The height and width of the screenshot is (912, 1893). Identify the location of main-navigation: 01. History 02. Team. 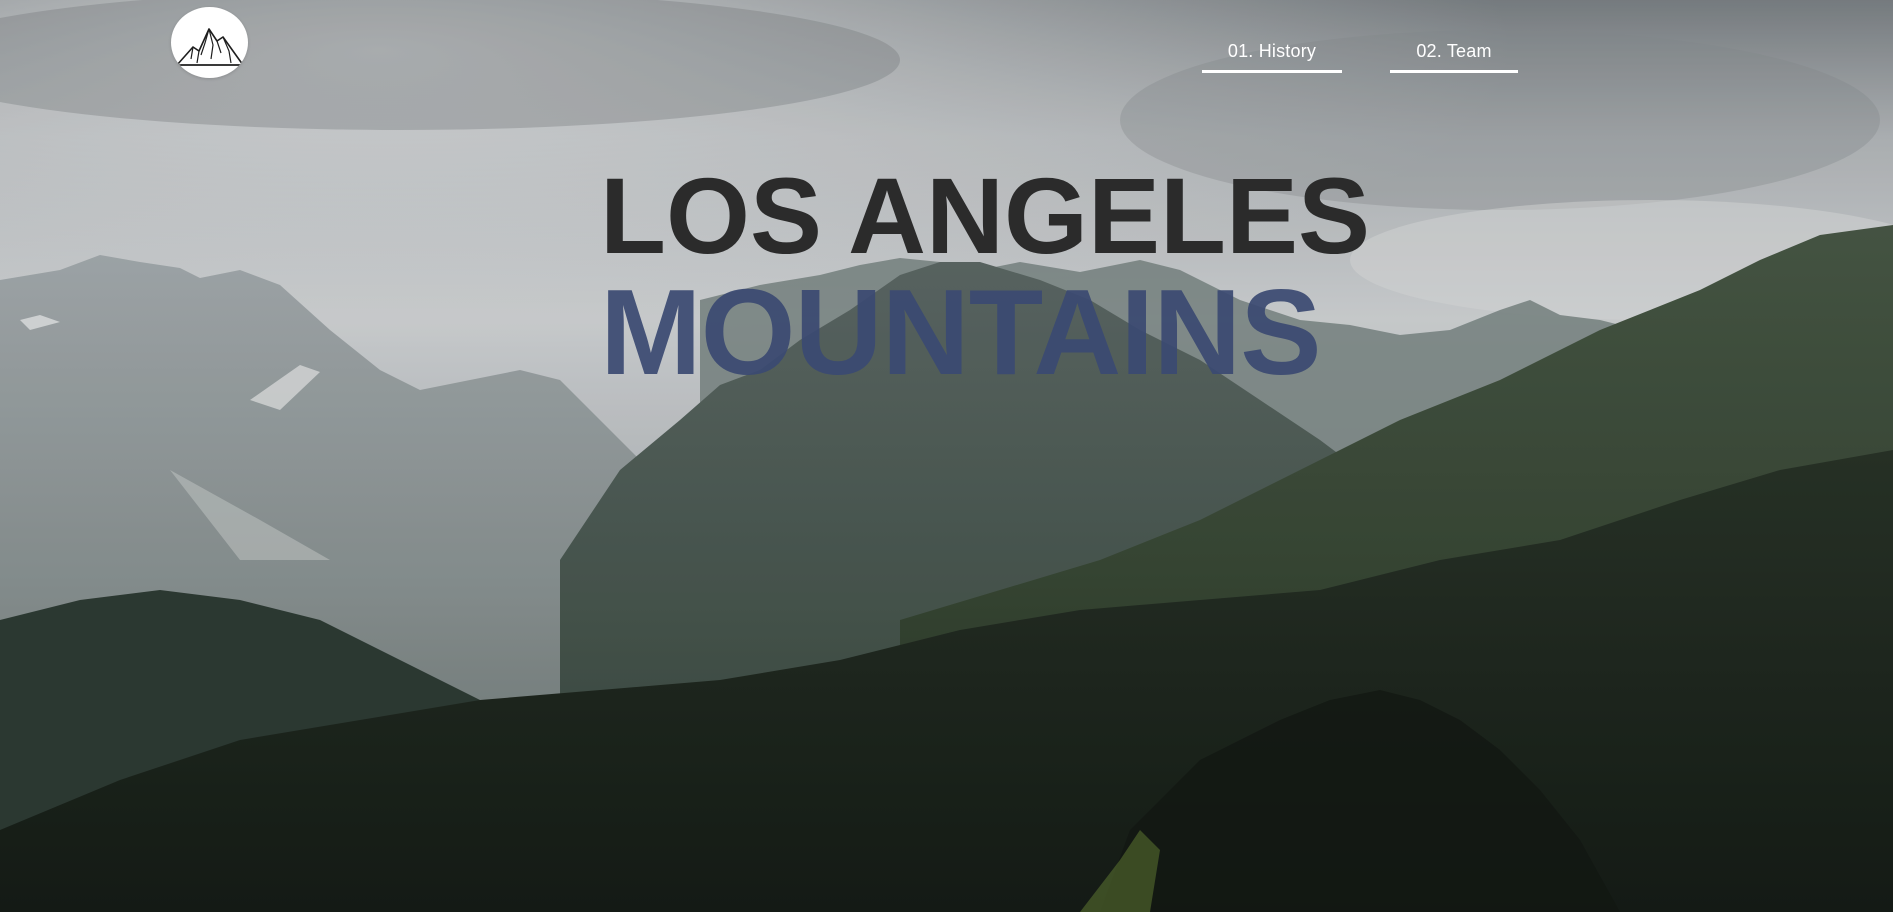
(1360, 56).